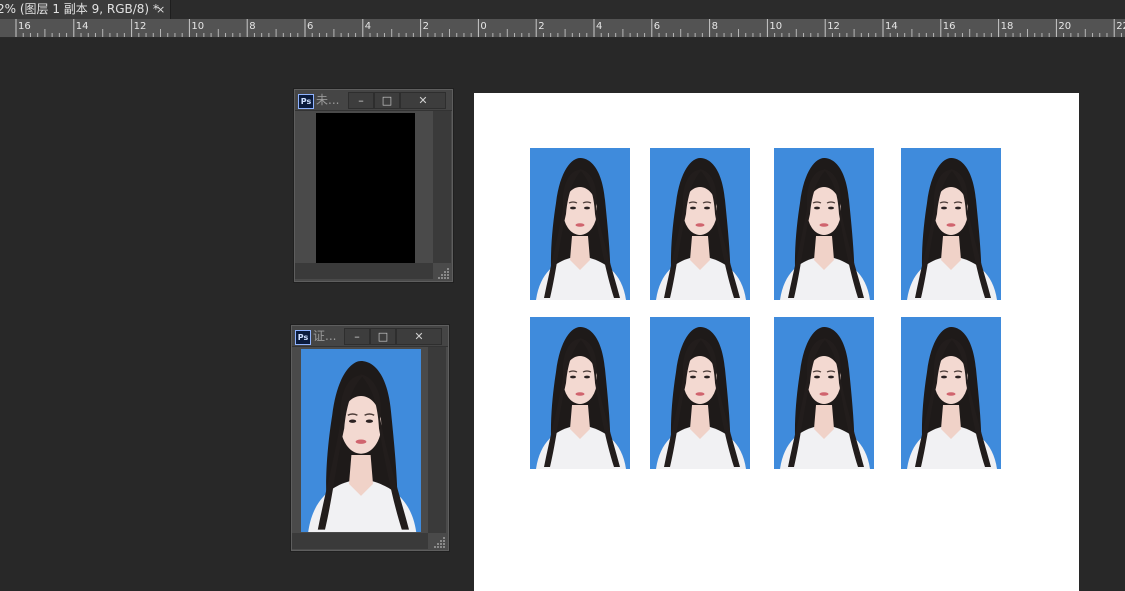 Image resolution: width=1125 pixels, height=591 pixels. Describe the element at coordinates (160, 9) in the screenshot. I see `close-tab-icon: ×` at that location.